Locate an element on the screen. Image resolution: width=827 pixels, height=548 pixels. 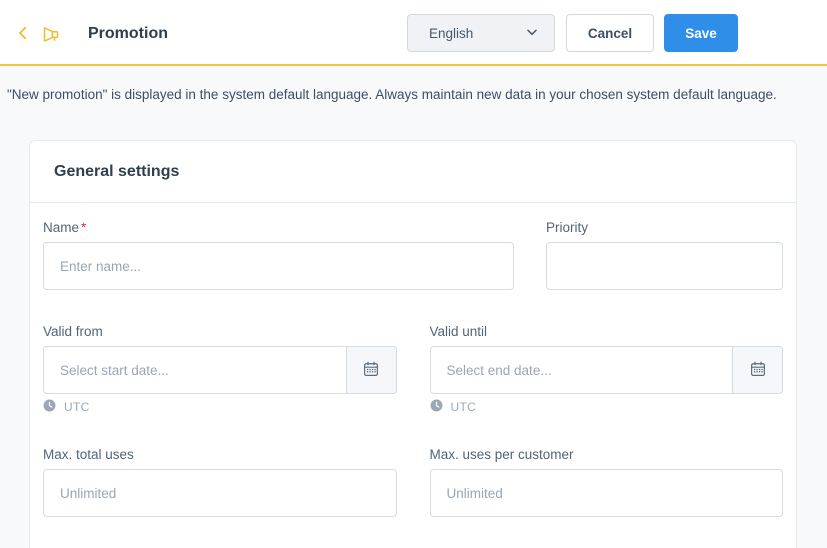
card-header: General settings is located at coordinates (413, 172).